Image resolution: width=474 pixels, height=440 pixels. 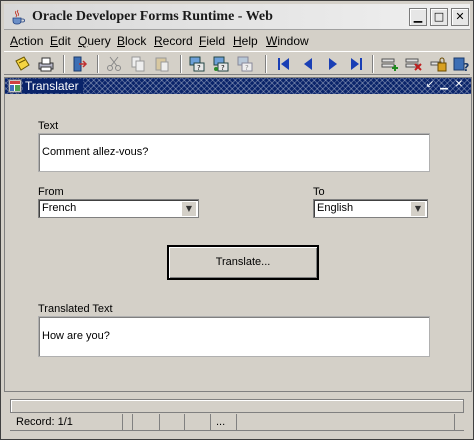 I want to click on cut-icon, so click(x=114, y=64).